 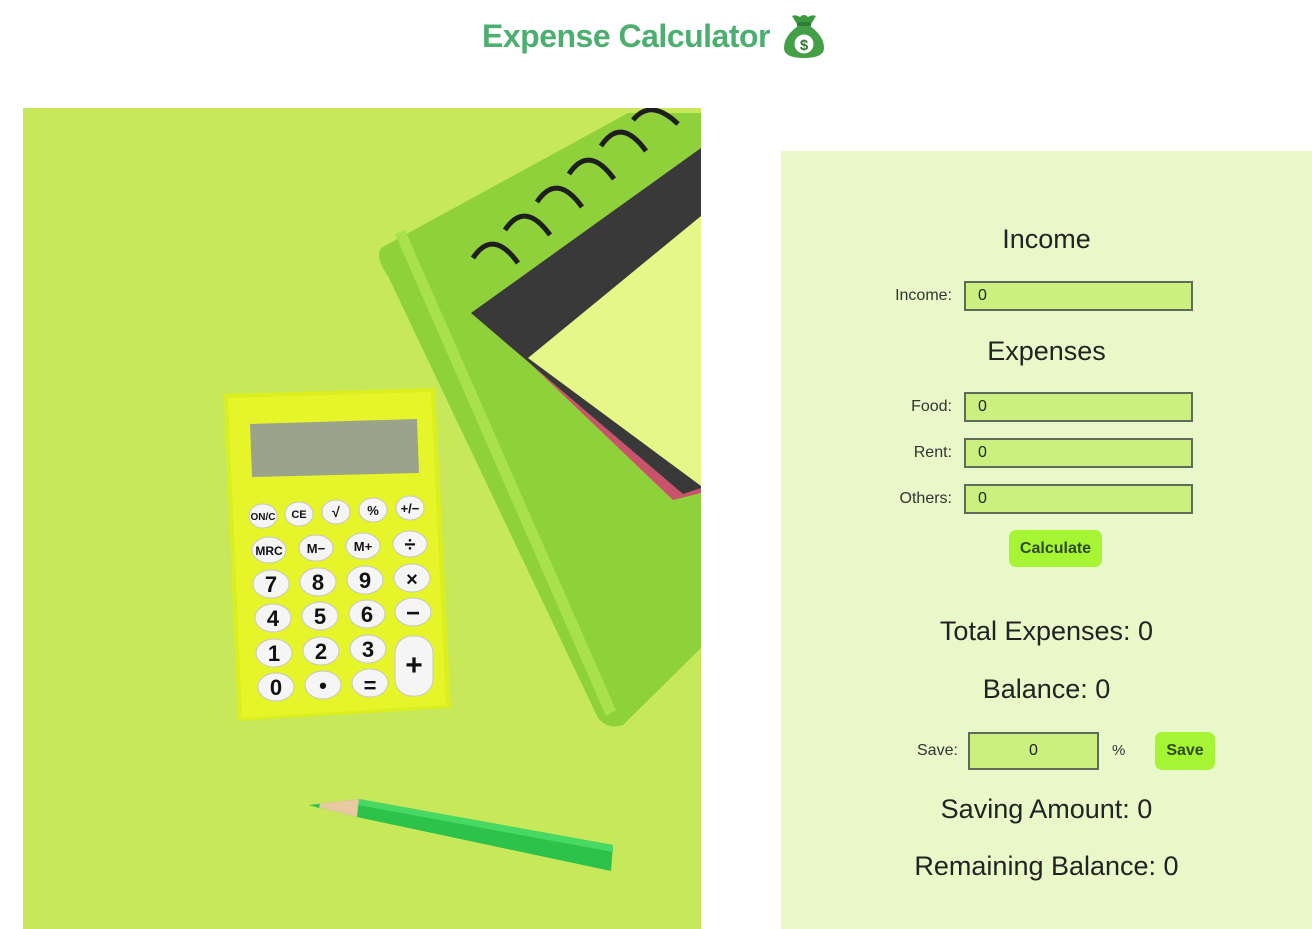 I want to click on page-header: Expense Calculator $, so click(x=656, y=35).